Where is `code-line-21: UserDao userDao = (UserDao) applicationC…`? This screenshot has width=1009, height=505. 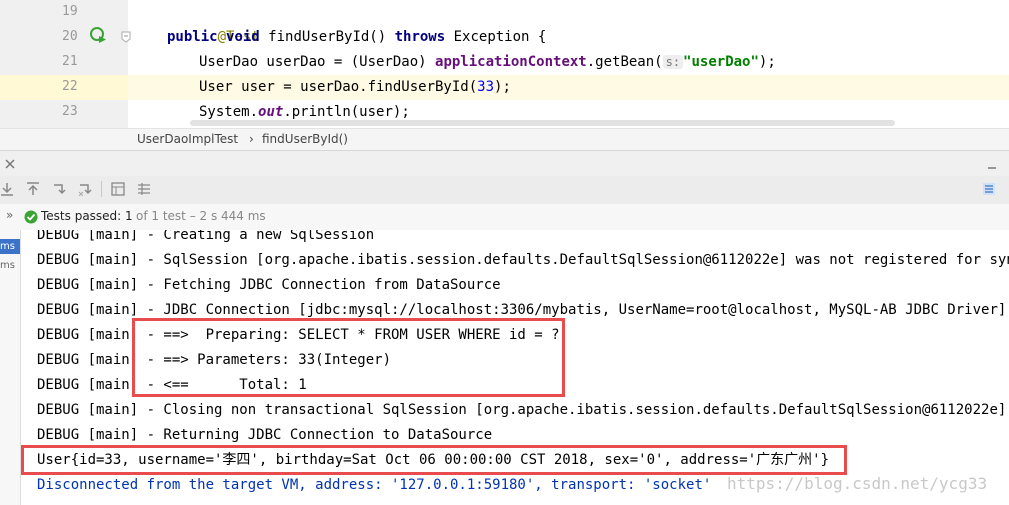
code-line-21: UserDao userDao = (UserDao) applicationC… is located at coordinates (568, 62).